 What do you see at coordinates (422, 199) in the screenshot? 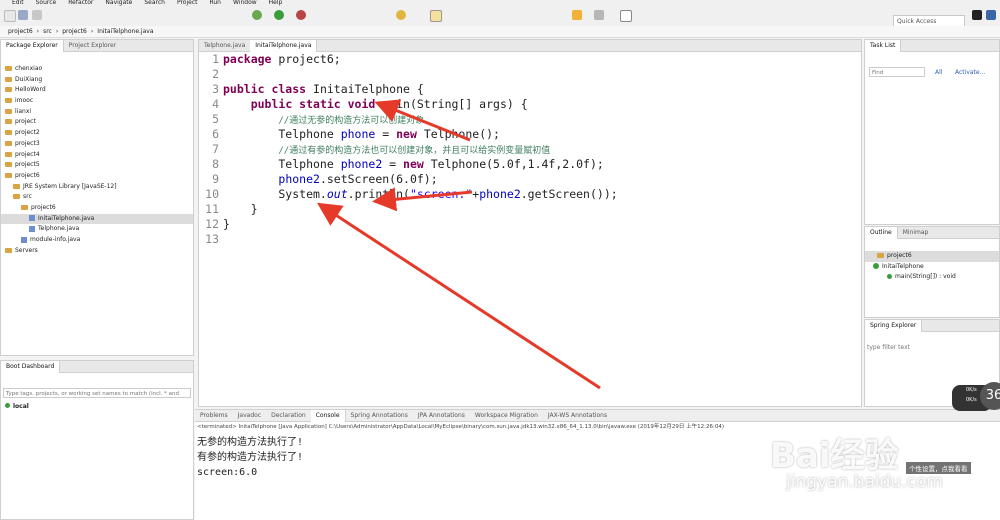
I see `arrow-to-println` at bounding box center [422, 199].